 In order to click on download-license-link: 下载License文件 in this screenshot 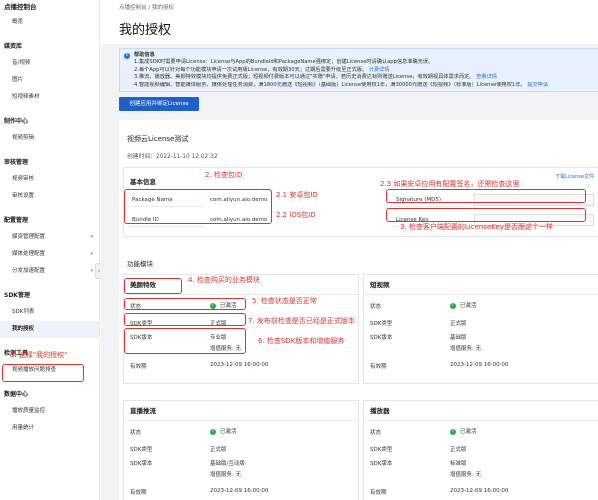, I will do `click(574, 176)`.